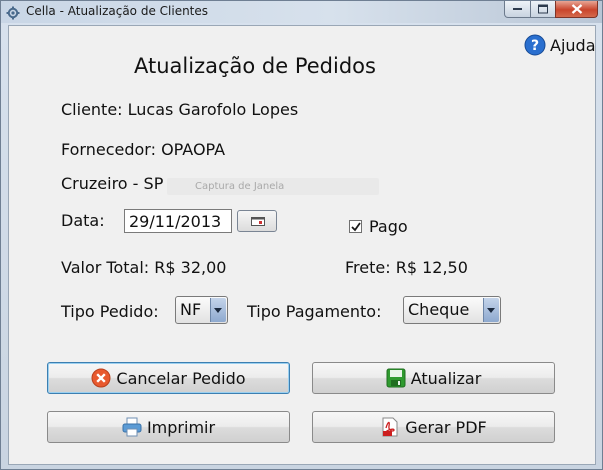 Image resolution: width=603 pixels, height=470 pixels. What do you see at coordinates (132, 427) in the screenshot?
I see `printer-icon` at bounding box center [132, 427].